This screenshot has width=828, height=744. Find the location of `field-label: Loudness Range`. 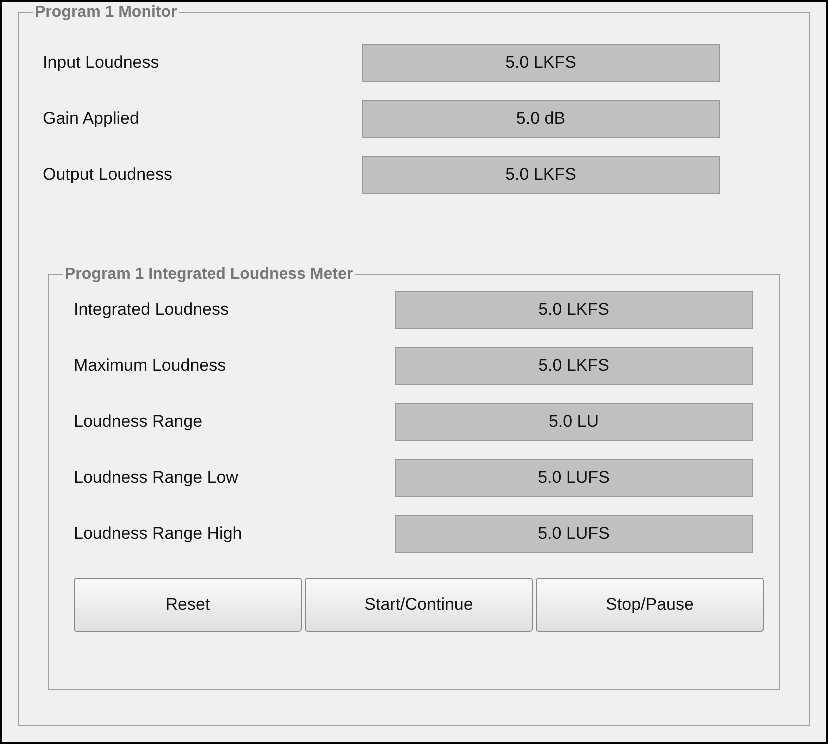

field-label: Loudness Range is located at coordinates (139, 422).